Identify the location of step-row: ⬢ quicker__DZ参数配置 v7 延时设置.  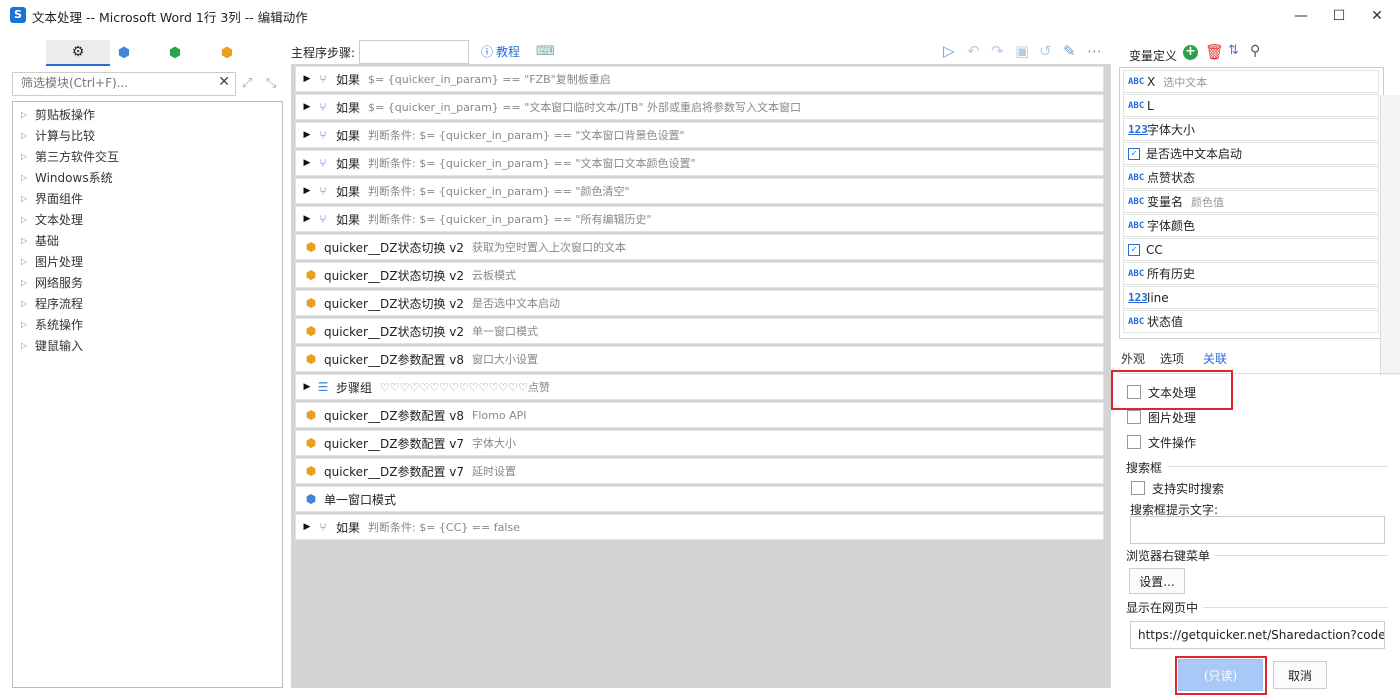
(699, 471).